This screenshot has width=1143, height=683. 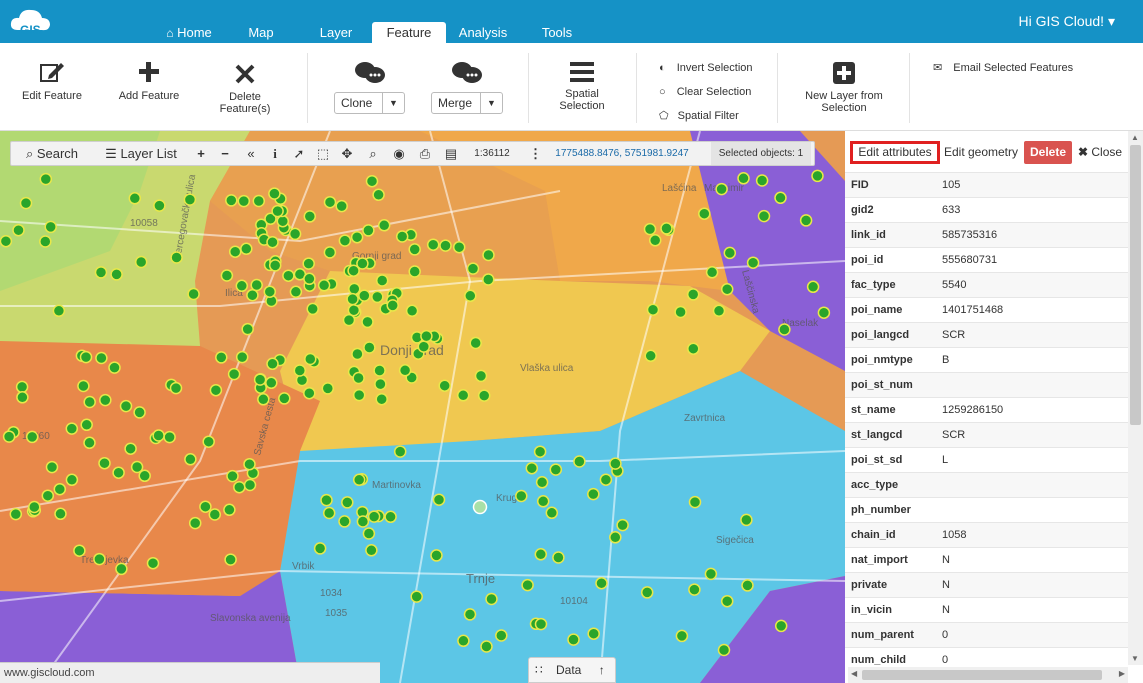 I want to click on more-icon: ⋮, so click(x=535, y=153).